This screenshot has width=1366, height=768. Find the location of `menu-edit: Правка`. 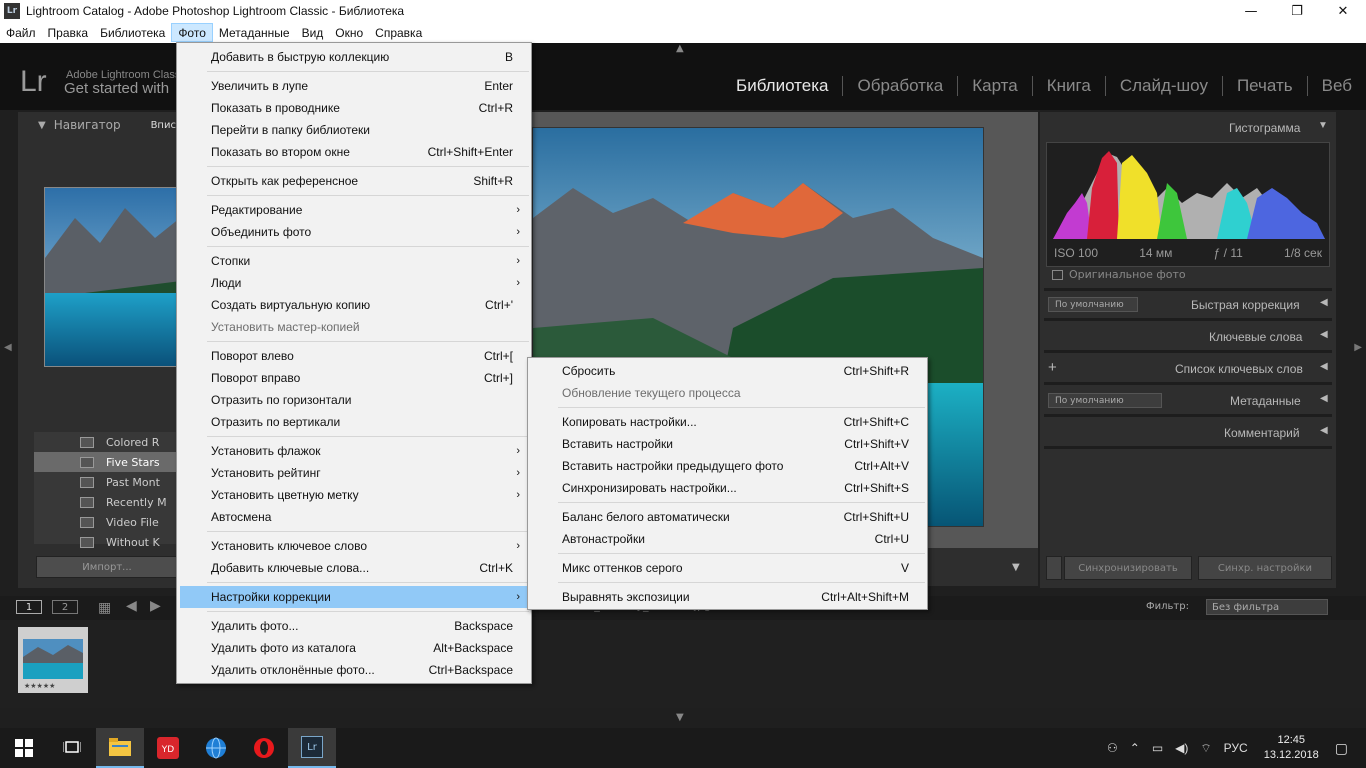

menu-edit: Правка is located at coordinates (68, 32).